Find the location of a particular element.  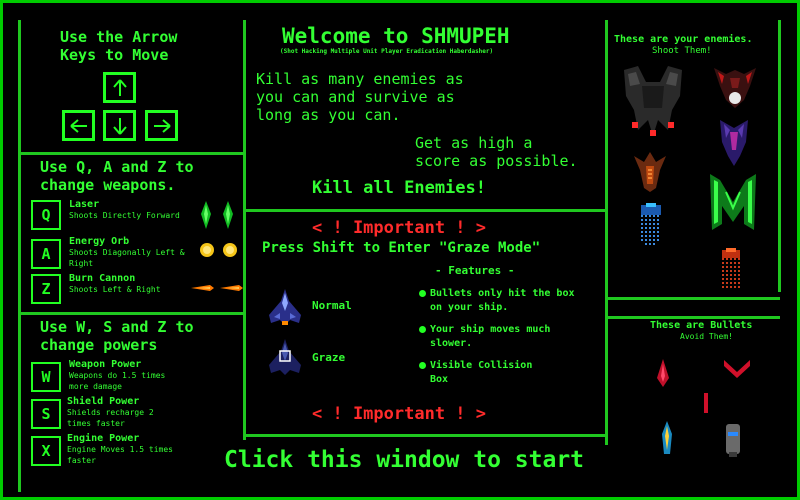

arrow-up-icon is located at coordinates (119, 87).